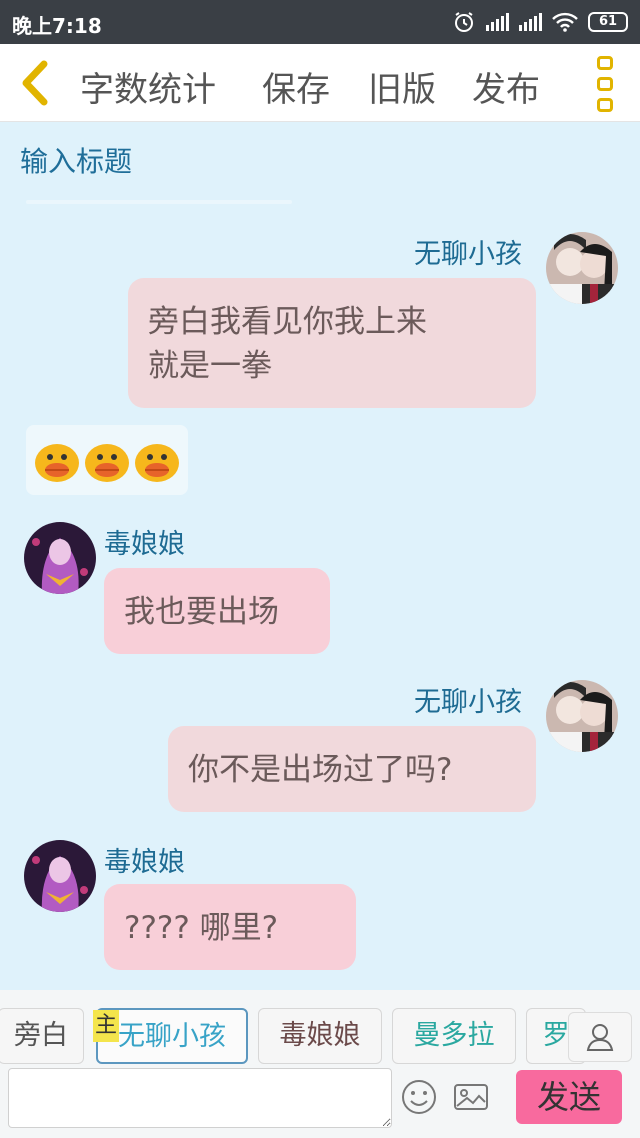  I want to click on message-bubble: 你不是出场过了吗?, so click(352, 769).